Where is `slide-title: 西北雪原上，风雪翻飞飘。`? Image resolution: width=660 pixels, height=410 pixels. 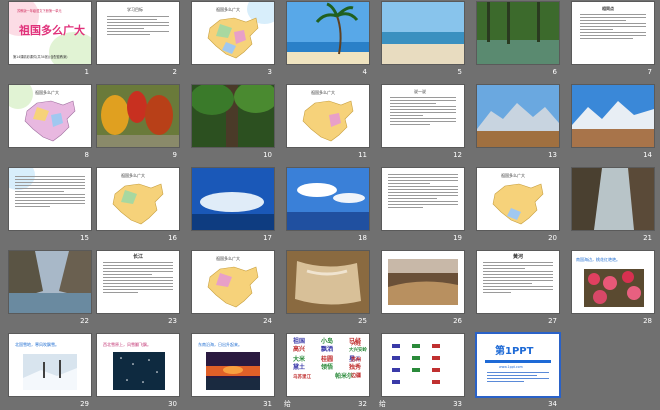
slide-title: 西北雪原上，风雪翻飞飘。 is located at coordinates (127, 344).